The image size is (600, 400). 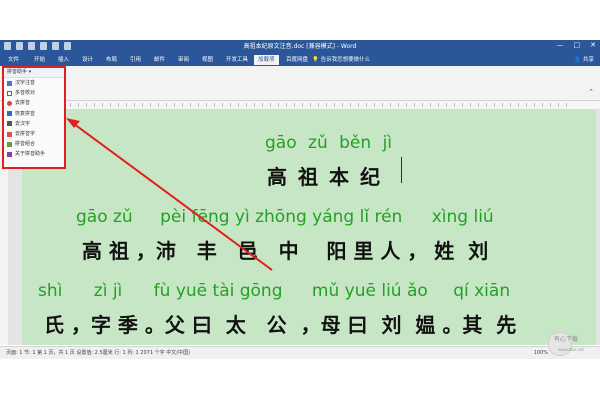 I want to click on watermark-text: 有心下载, so click(x=566, y=339).